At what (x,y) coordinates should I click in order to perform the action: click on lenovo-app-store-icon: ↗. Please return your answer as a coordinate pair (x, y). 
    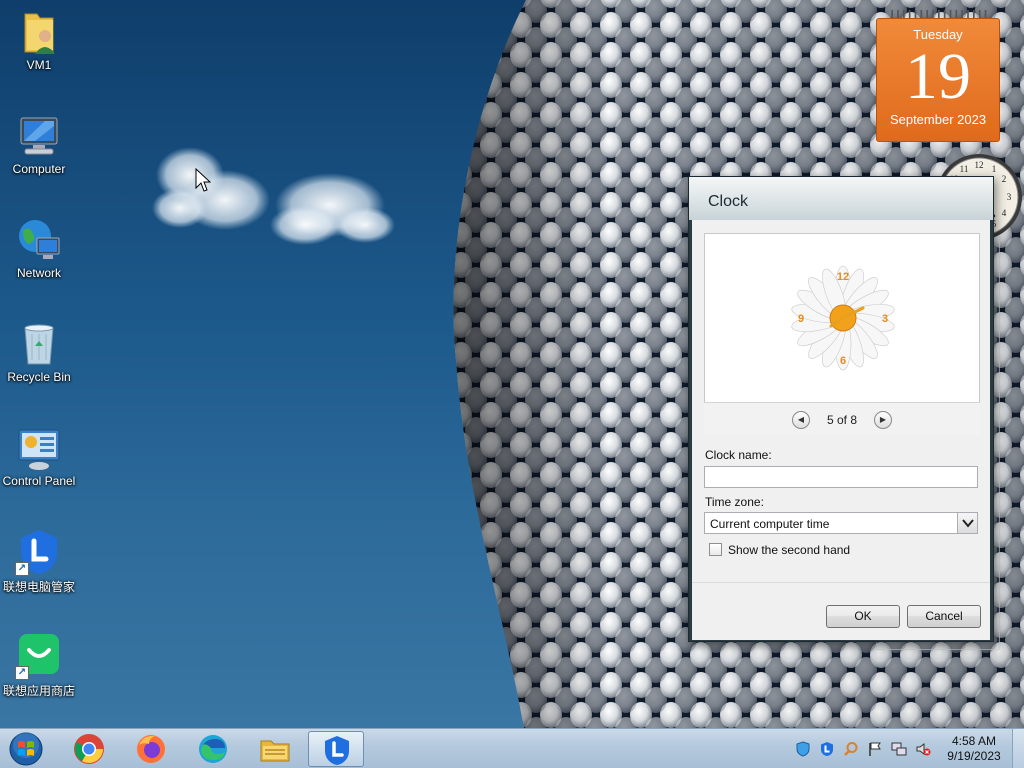
    Looking at the image, I should click on (39, 656).